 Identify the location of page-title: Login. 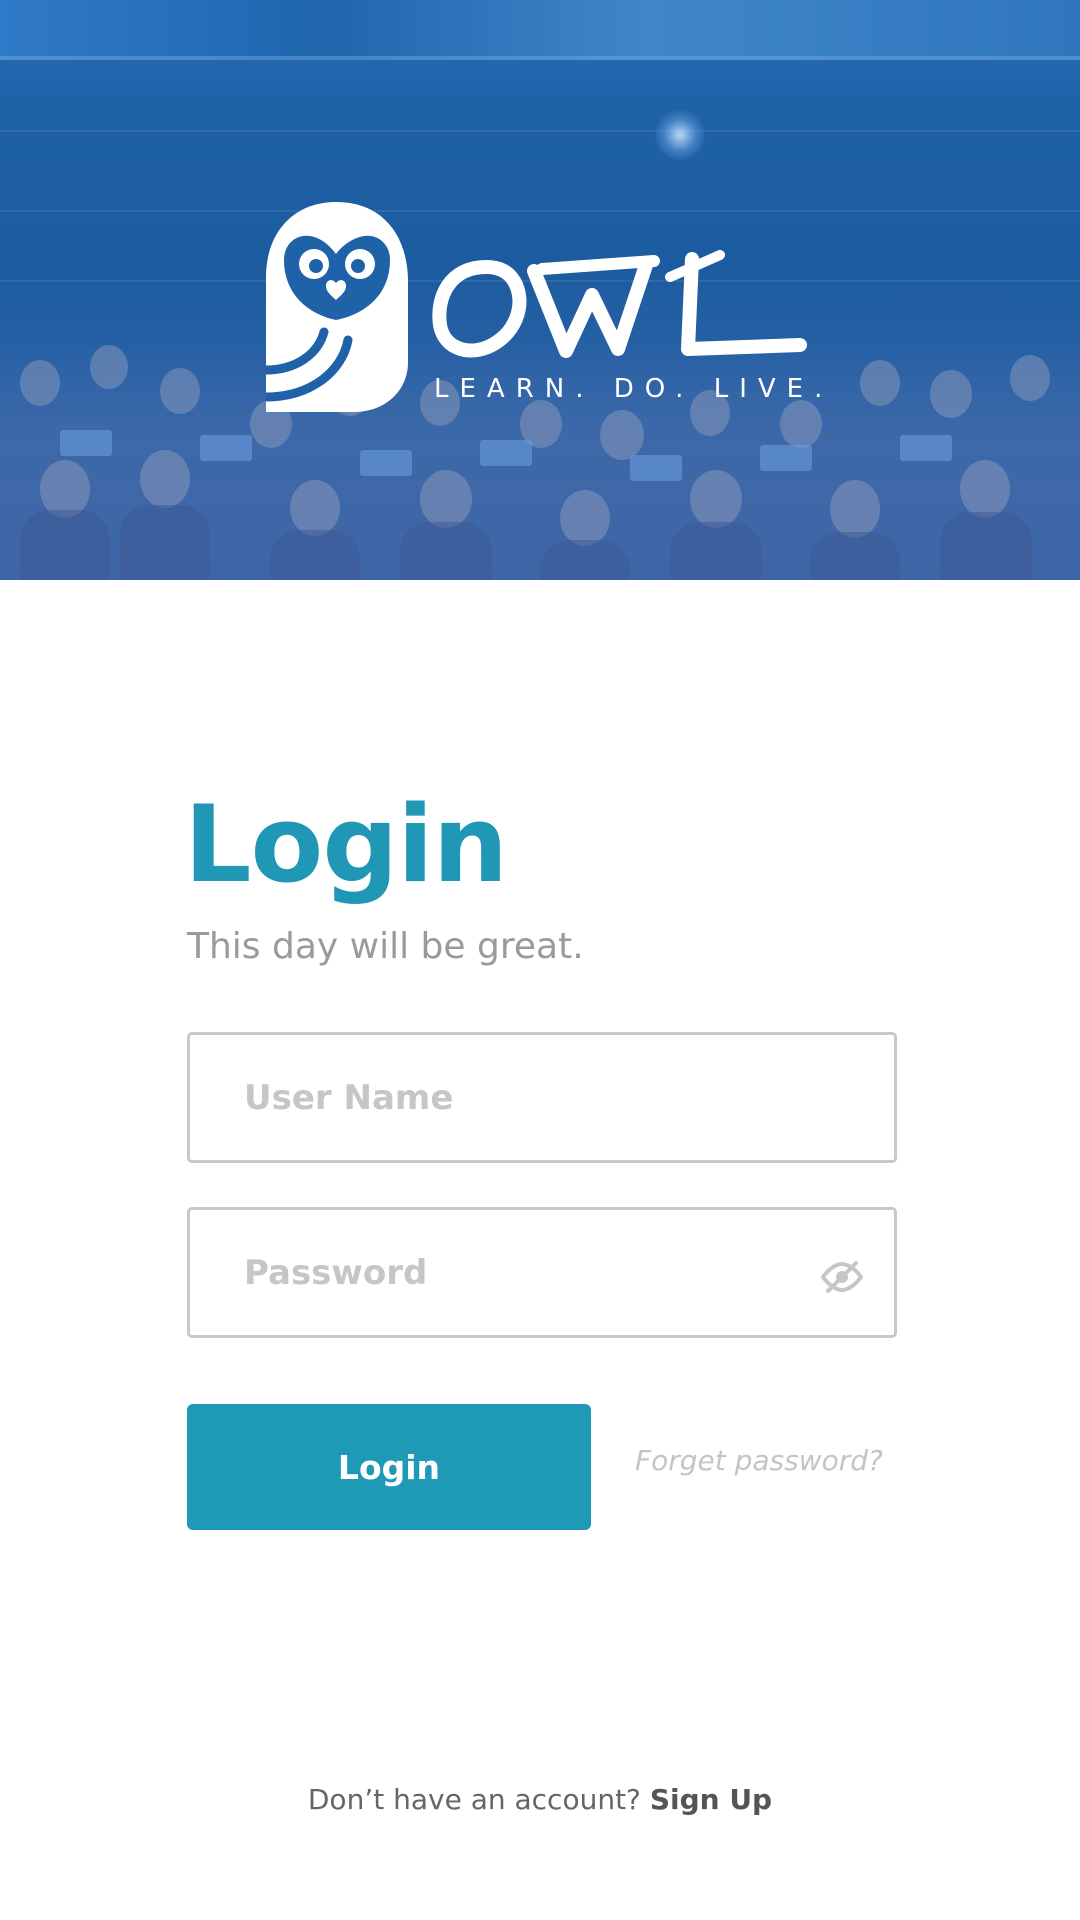
(346, 844).